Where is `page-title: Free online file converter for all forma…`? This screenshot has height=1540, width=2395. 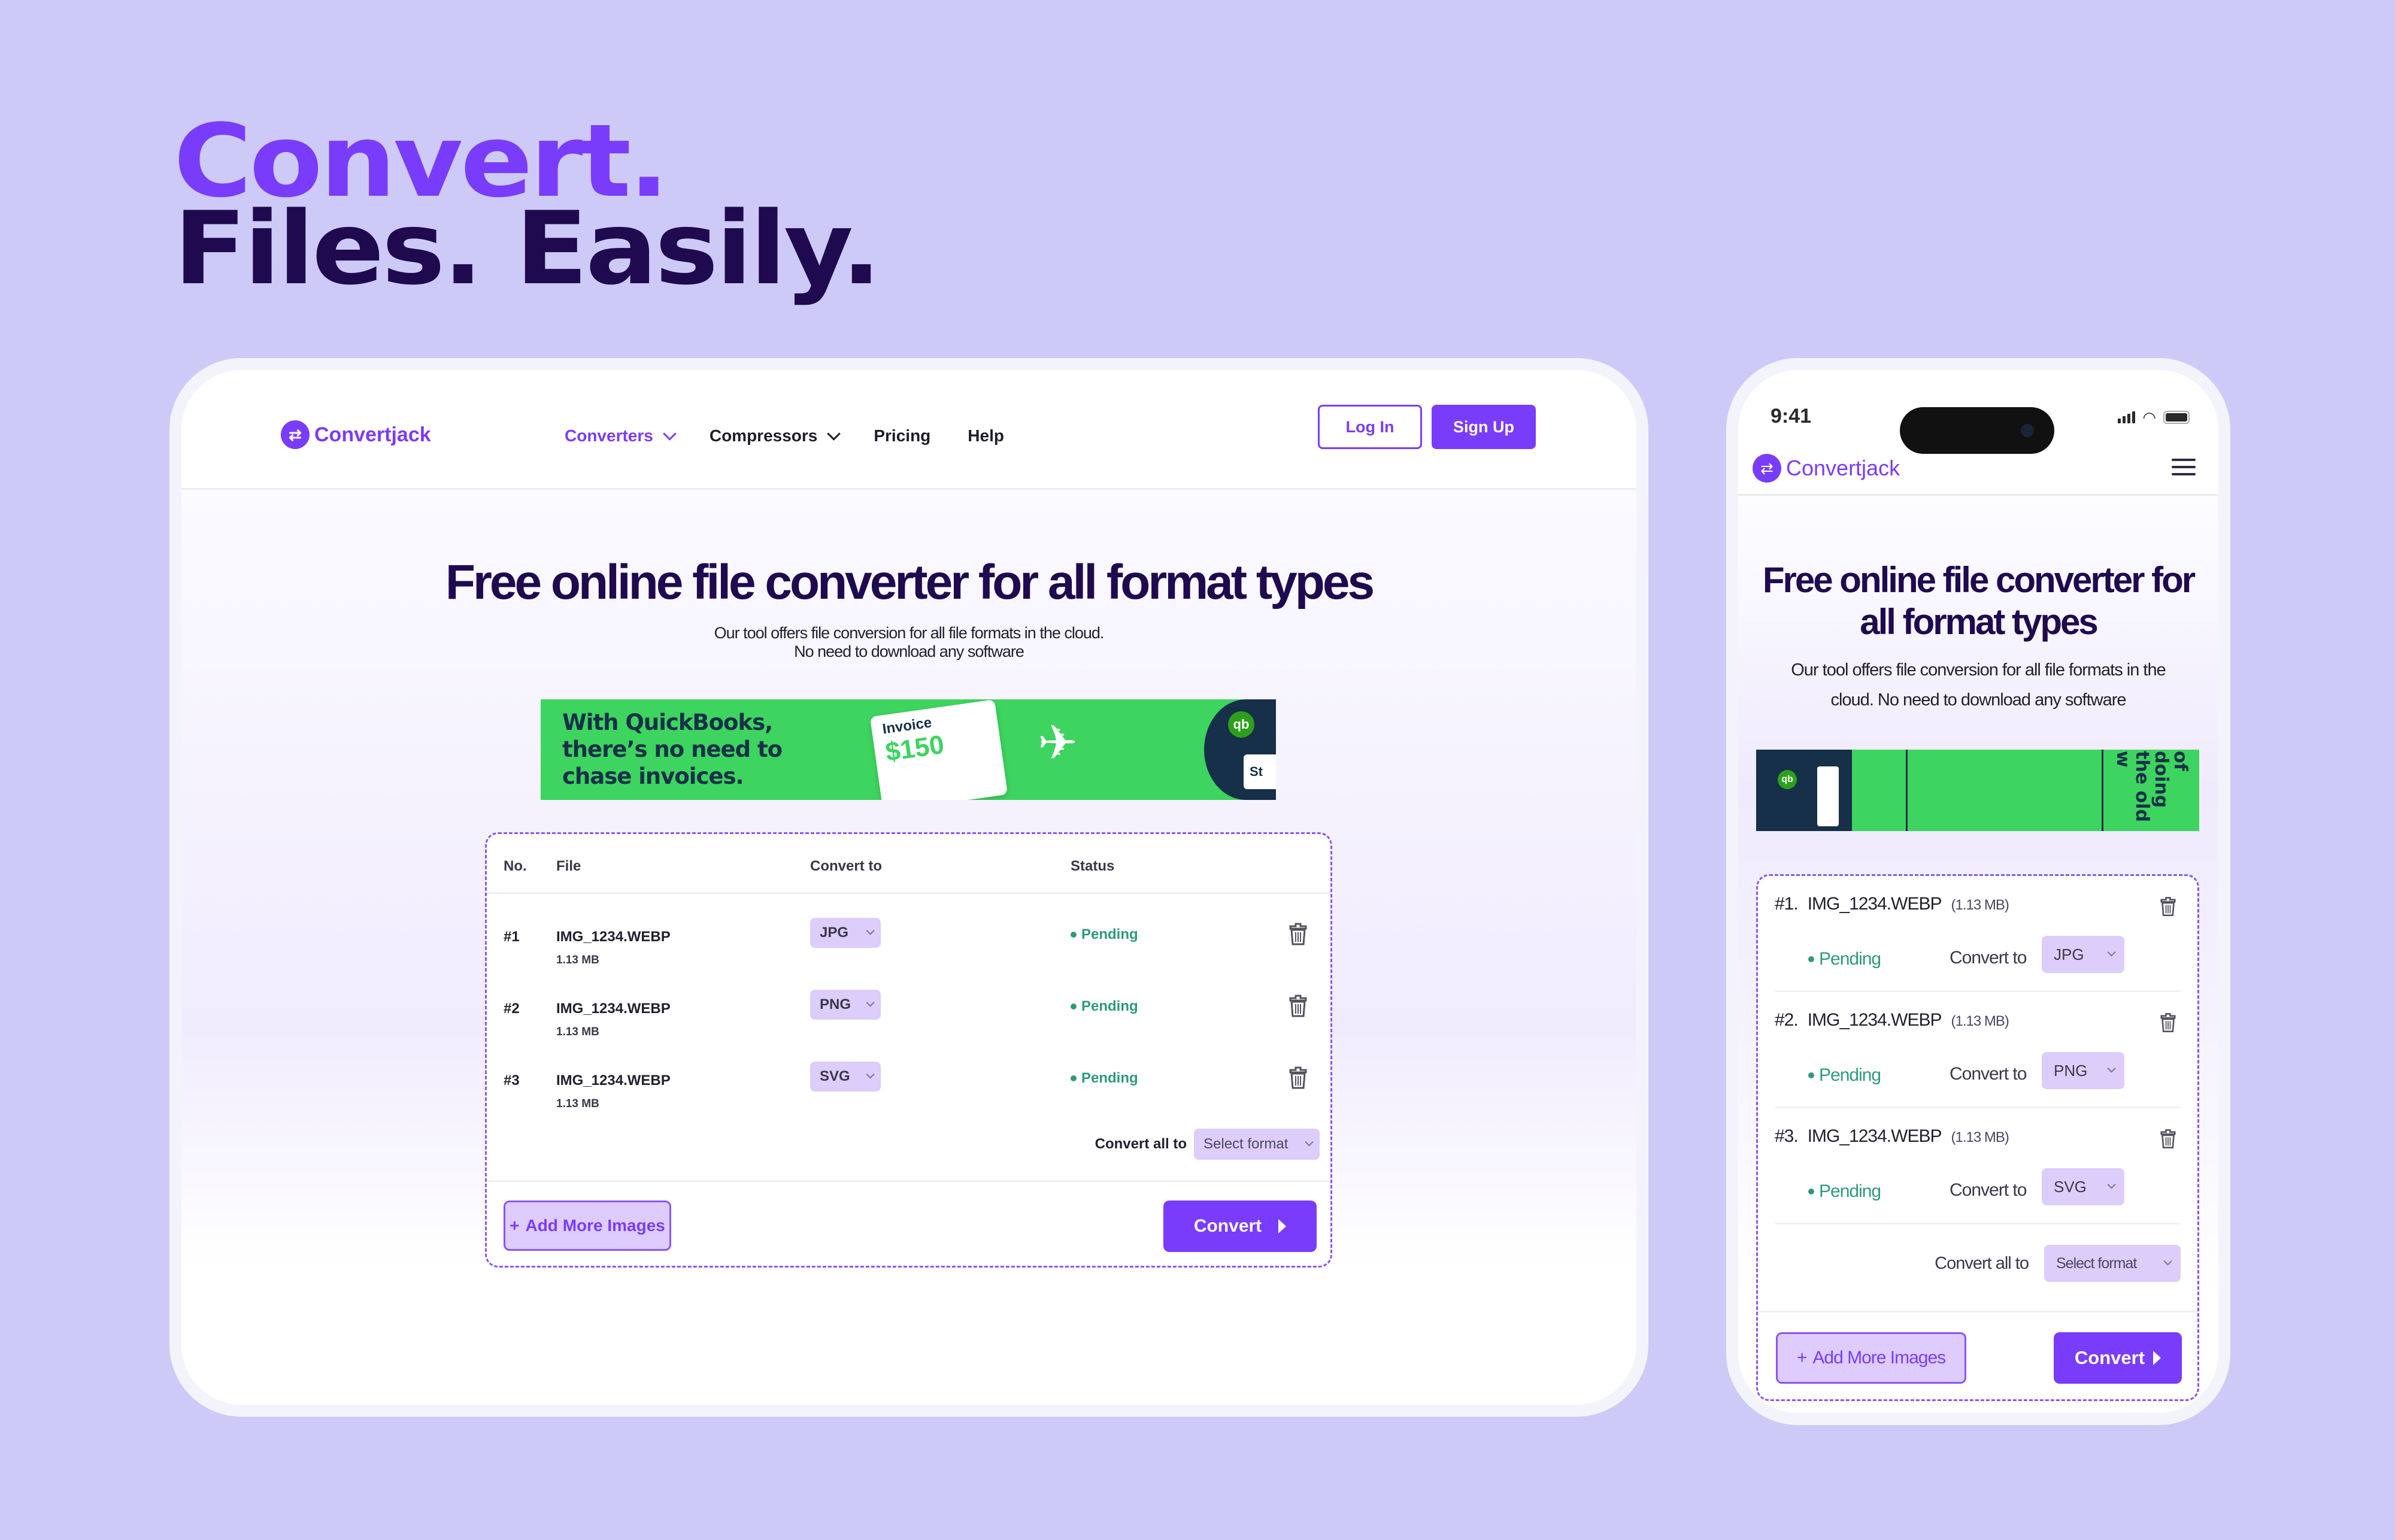
page-title: Free online file converter for all forma… is located at coordinates (910, 583).